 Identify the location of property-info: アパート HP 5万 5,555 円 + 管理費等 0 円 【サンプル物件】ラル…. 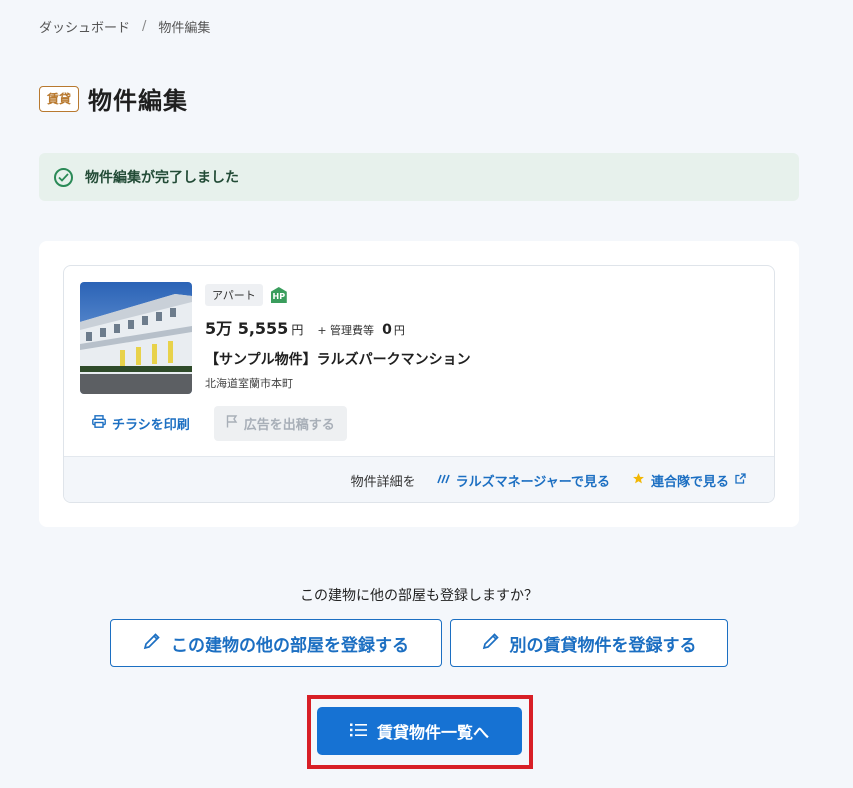
(338, 337).